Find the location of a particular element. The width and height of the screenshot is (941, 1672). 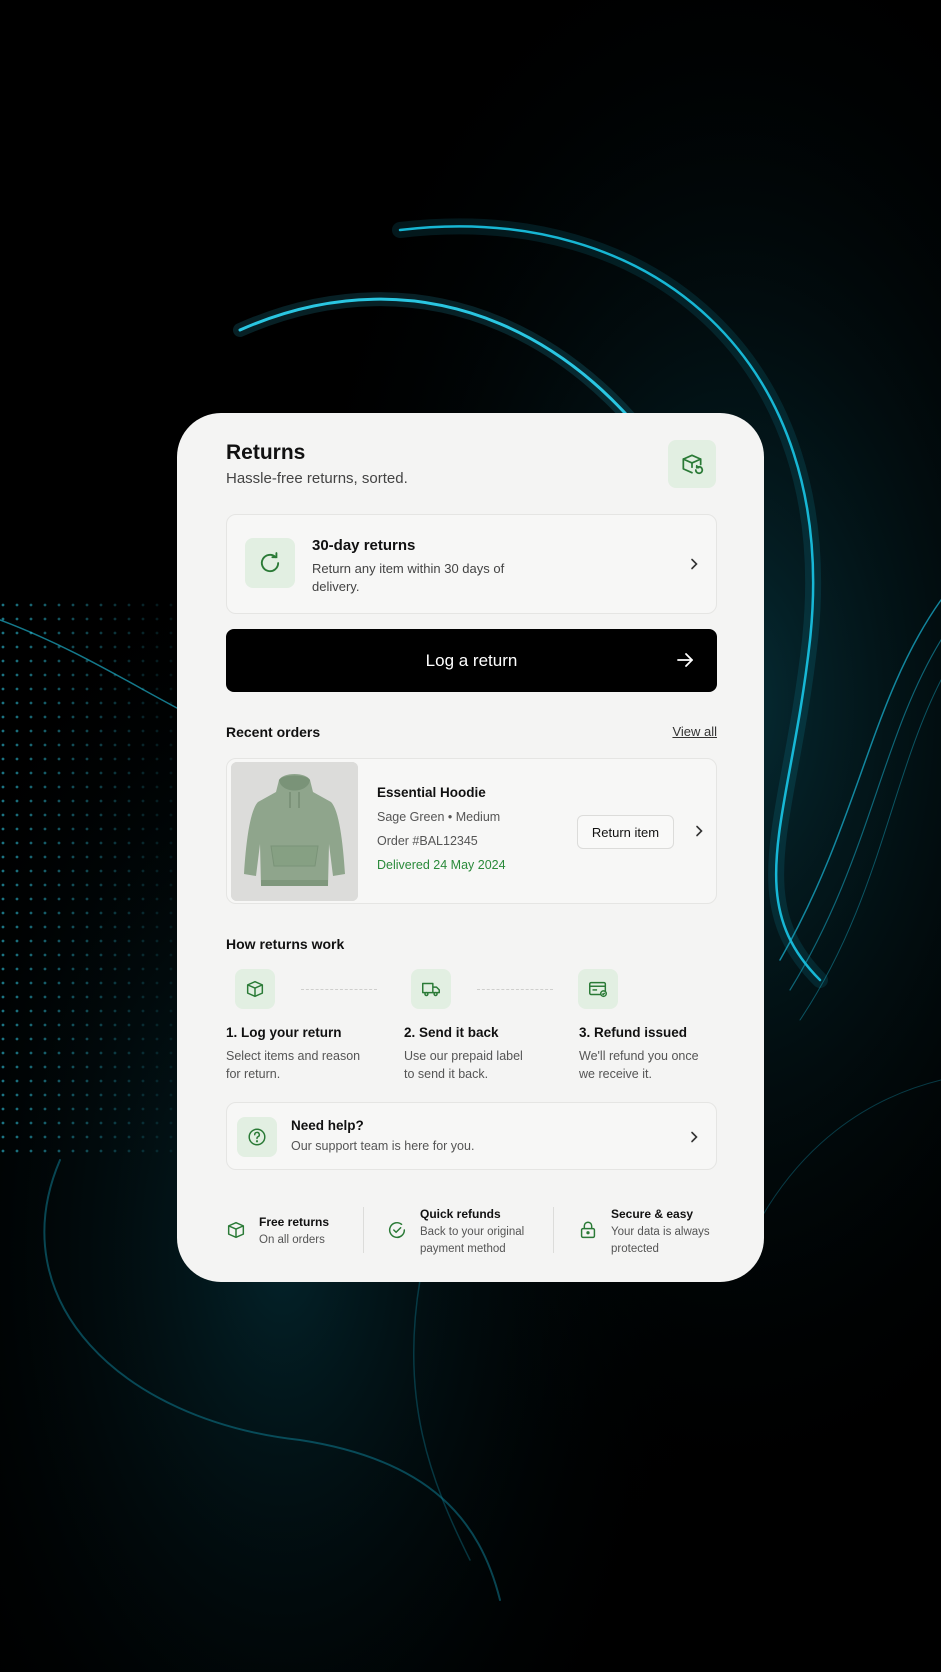

check-circle-icon is located at coordinates (397, 1230).